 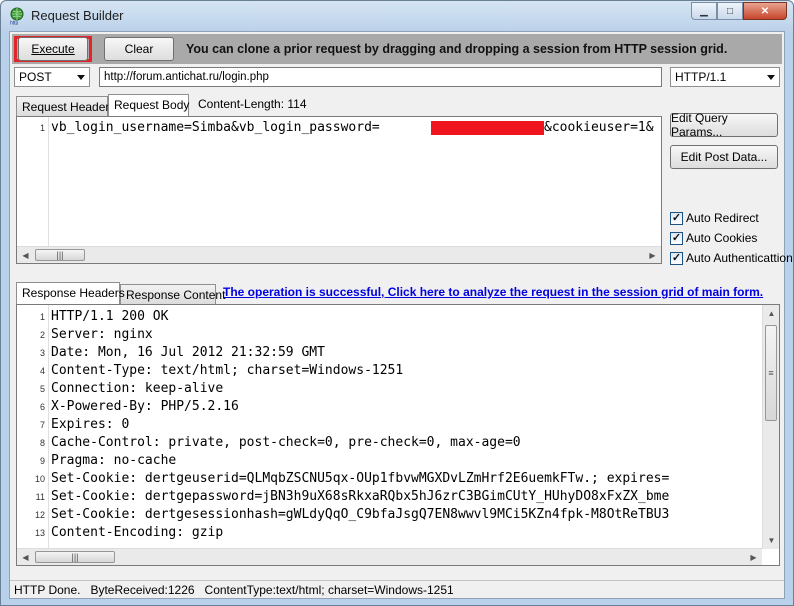 What do you see at coordinates (102, 334) in the screenshot?
I see `response-line: Server: nginx` at bounding box center [102, 334].